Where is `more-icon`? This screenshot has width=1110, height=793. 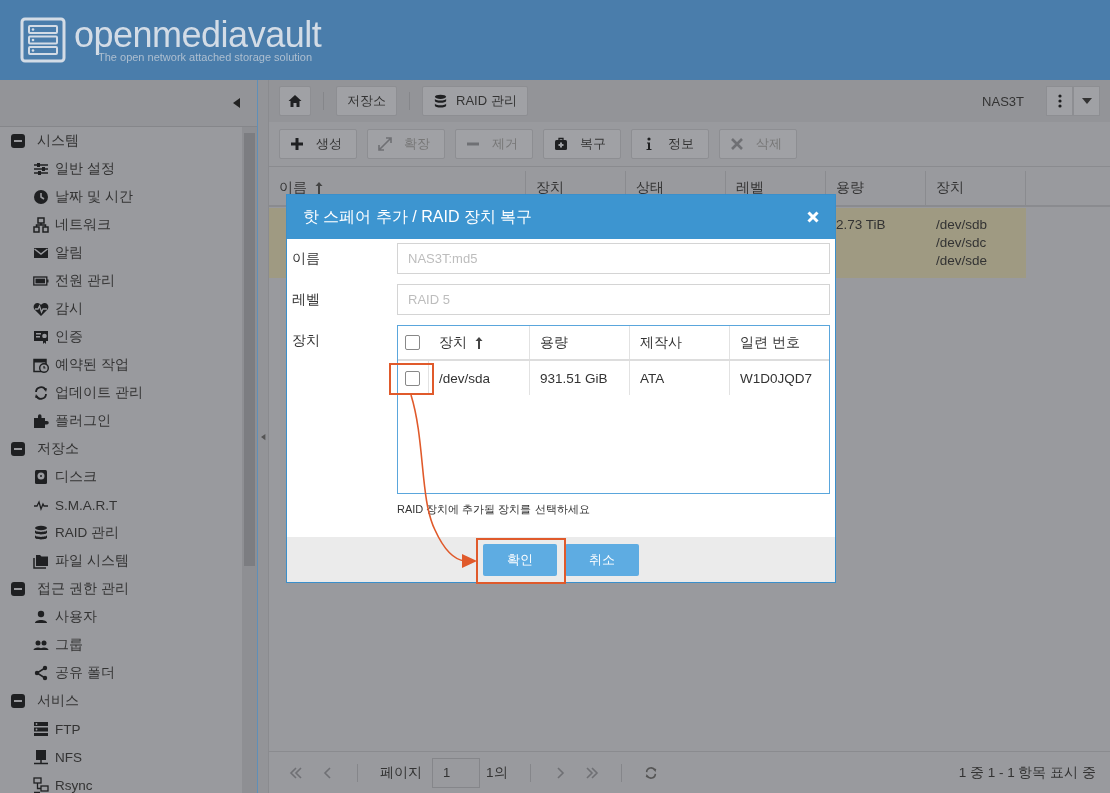
more-icon is located at coordinates (1059, 101).